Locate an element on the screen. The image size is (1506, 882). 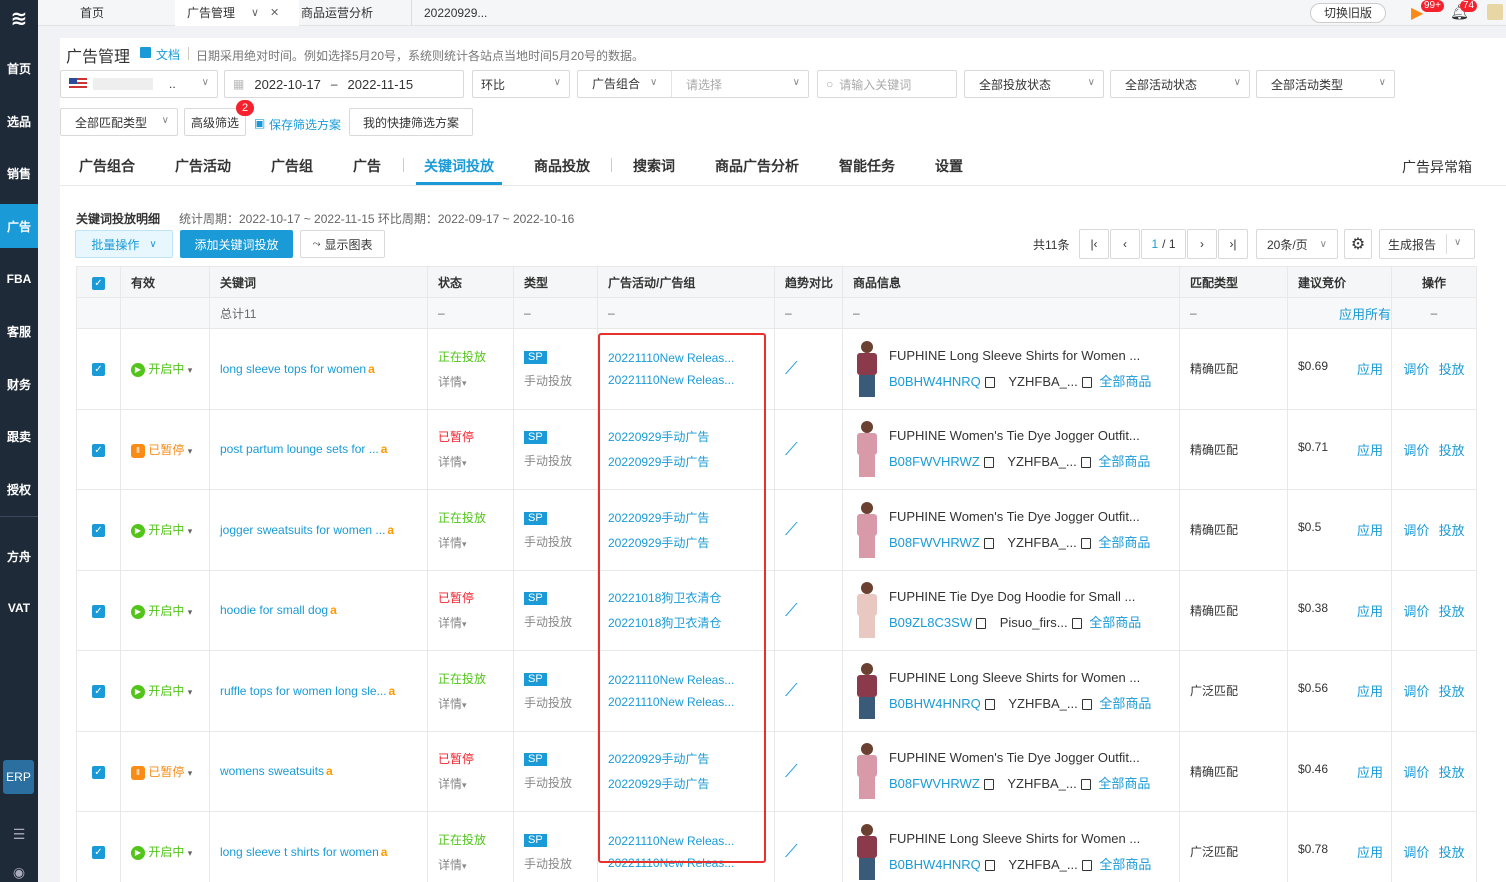
delivery-status-select: 全部投放状态 ∨ is located at coordinates (1034, 84).